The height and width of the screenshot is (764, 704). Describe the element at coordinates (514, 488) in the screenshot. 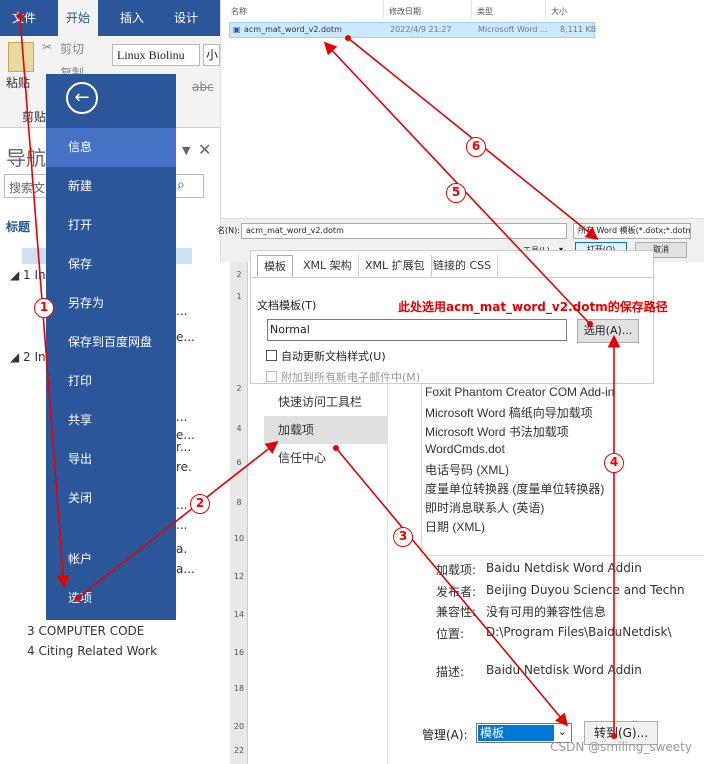

I see `addin-item: 度量单位转换器 (度量单位转换器)` at that location.